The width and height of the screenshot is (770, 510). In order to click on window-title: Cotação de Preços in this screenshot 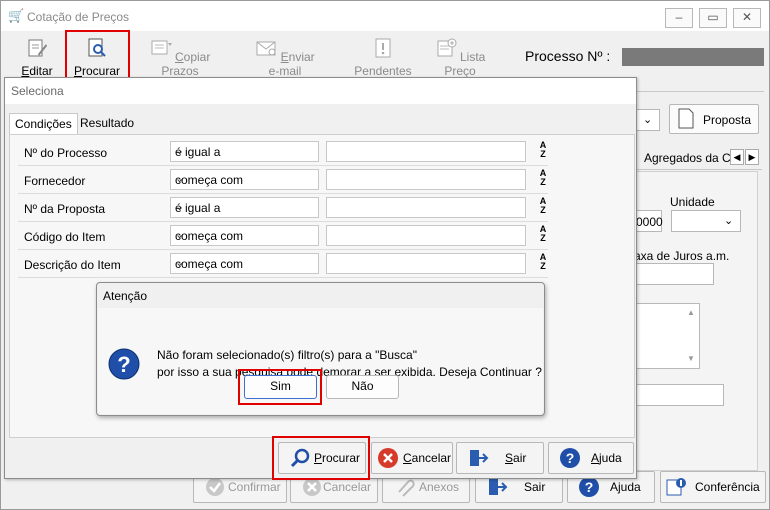, I will do `click(78, 17)`.